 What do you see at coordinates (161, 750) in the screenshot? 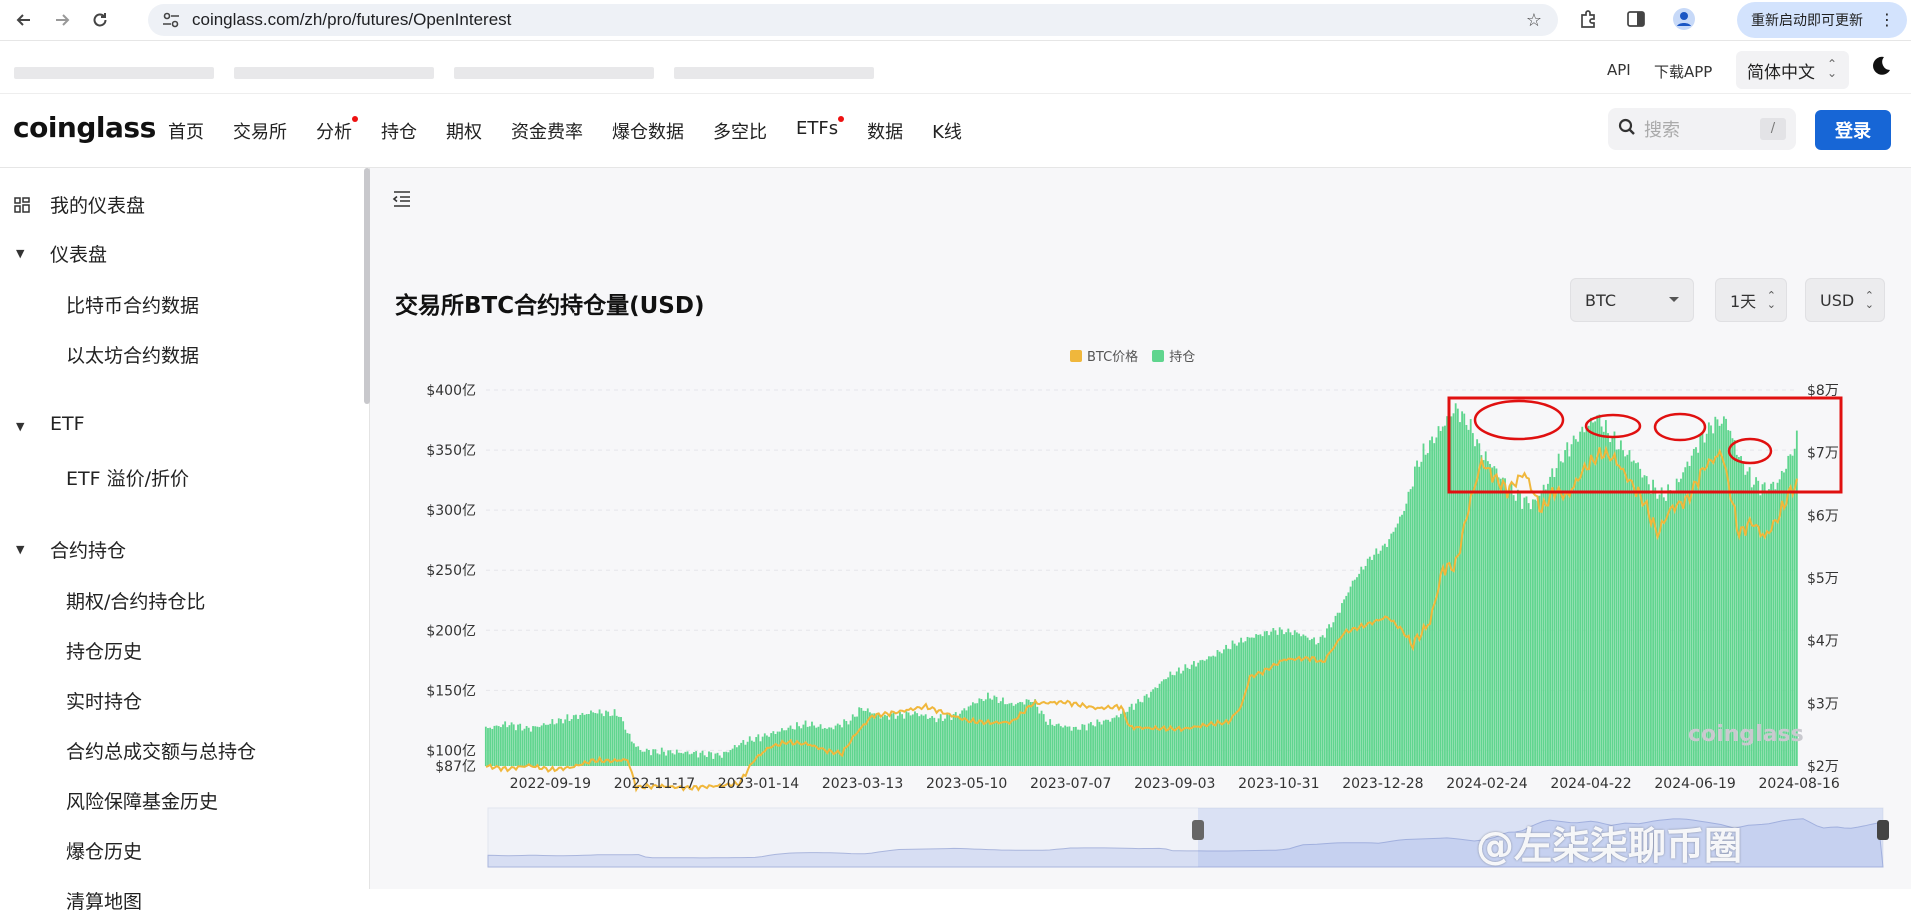
I see `sidebar-item: 合约总成交额与总持仓` at bounding box center [161, 750].